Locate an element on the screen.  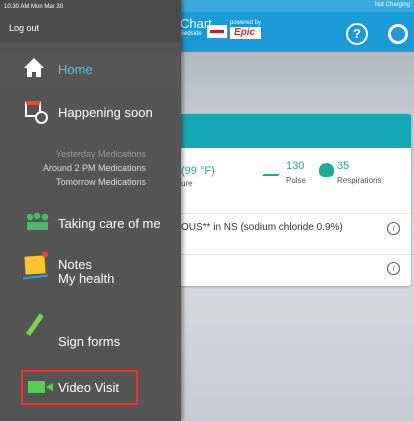
help-icon: ? is located at coordinates (357, 34).